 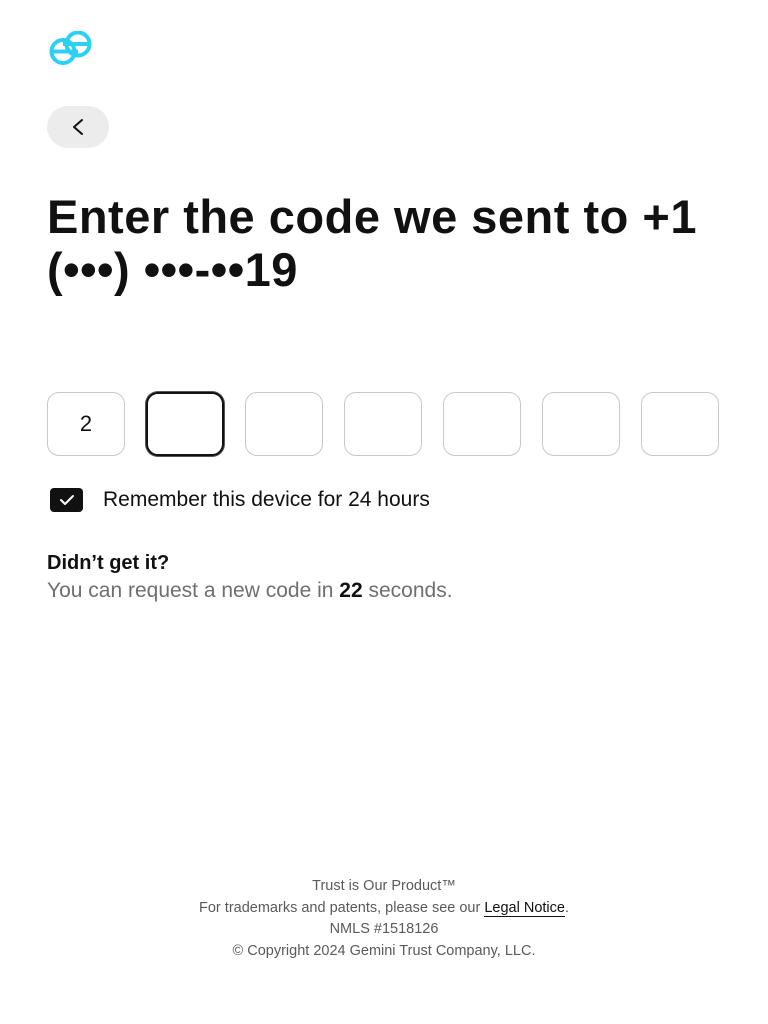 I want to click on footer-tagline: Trust is Our Product™, so click(x=384, y=886).